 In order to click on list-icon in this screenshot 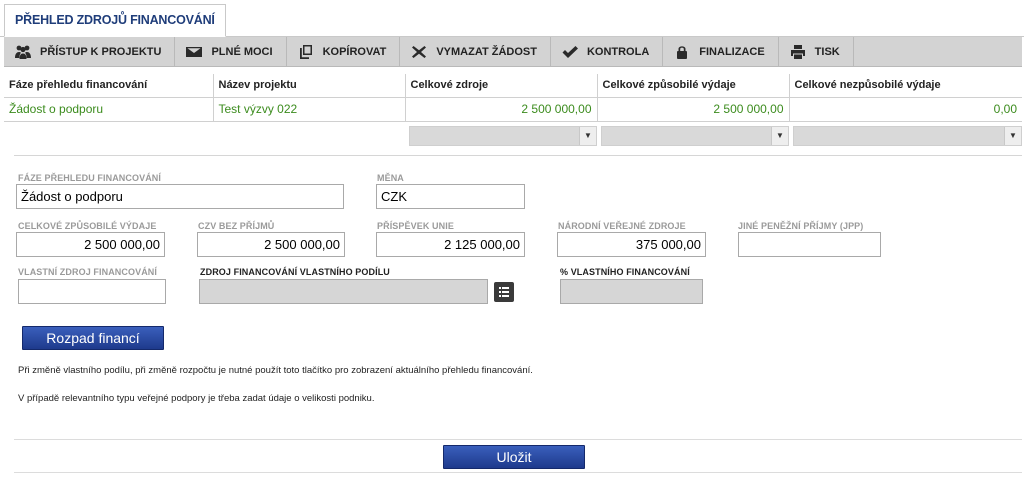, I will do `click(504, 292)`.